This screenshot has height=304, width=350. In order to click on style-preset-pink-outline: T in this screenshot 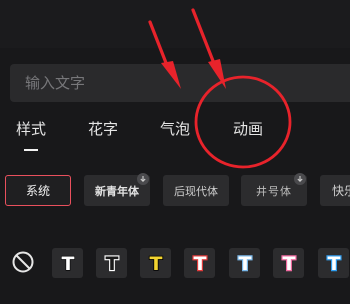, I will do `click(288, 263)`.